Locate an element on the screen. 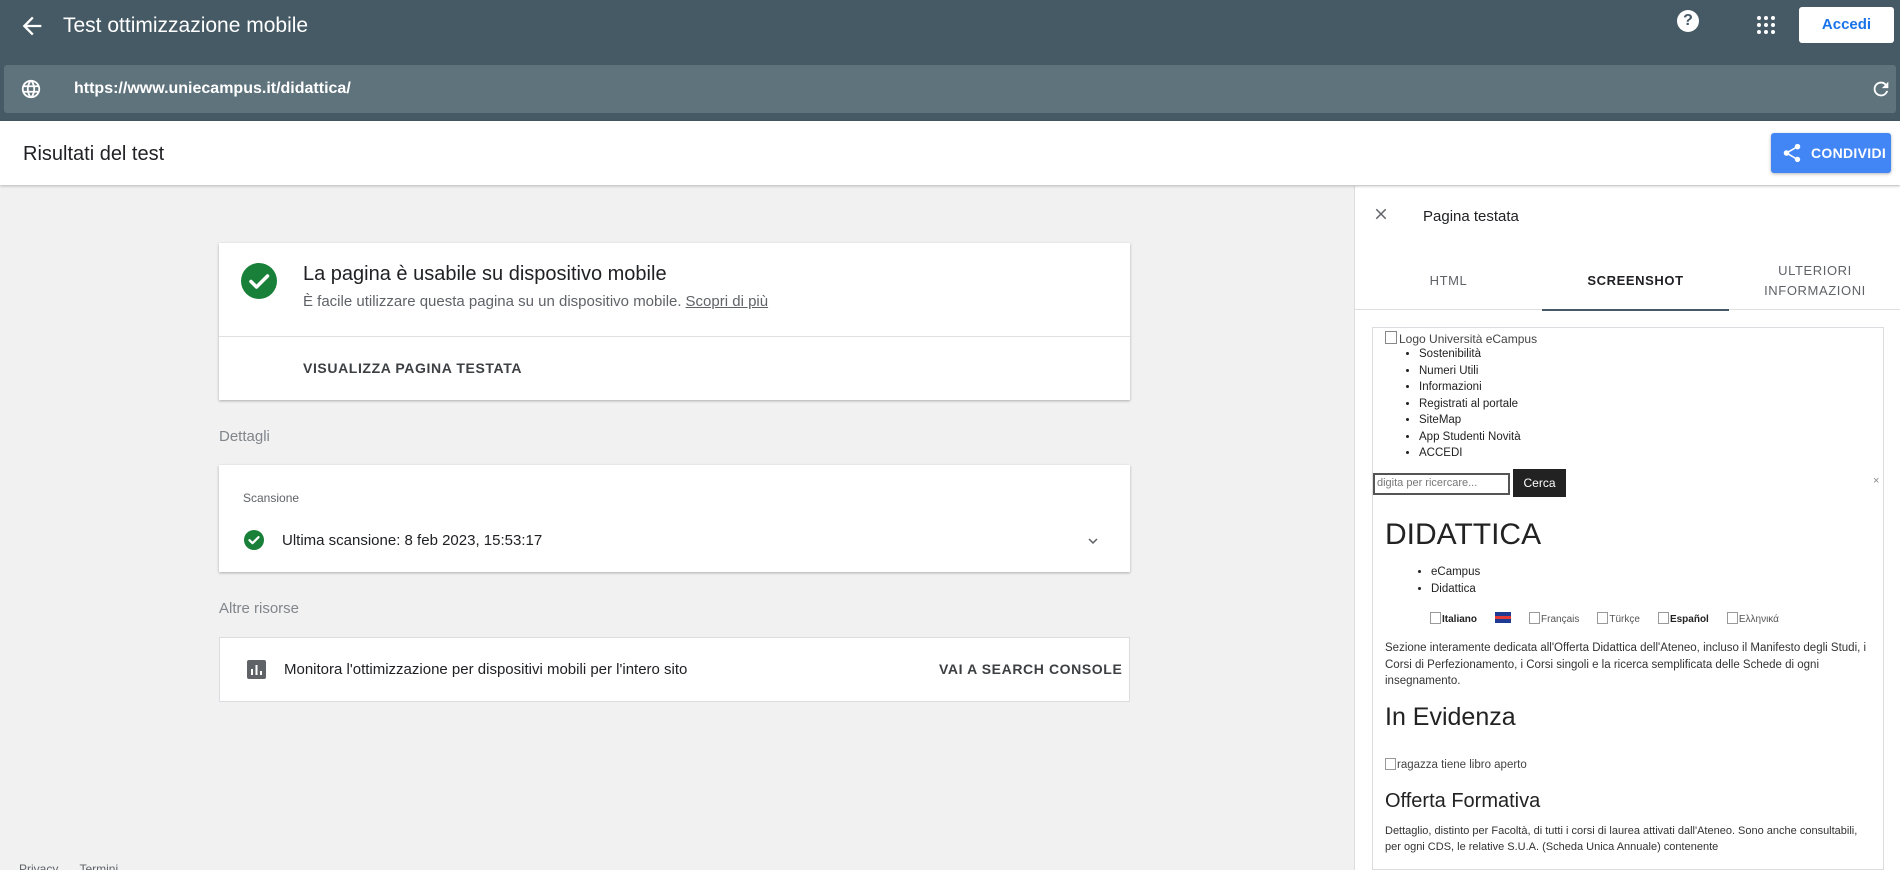 The image size is (1900, 870). preview-language: Italiano is located at coordinates (1453, 618).